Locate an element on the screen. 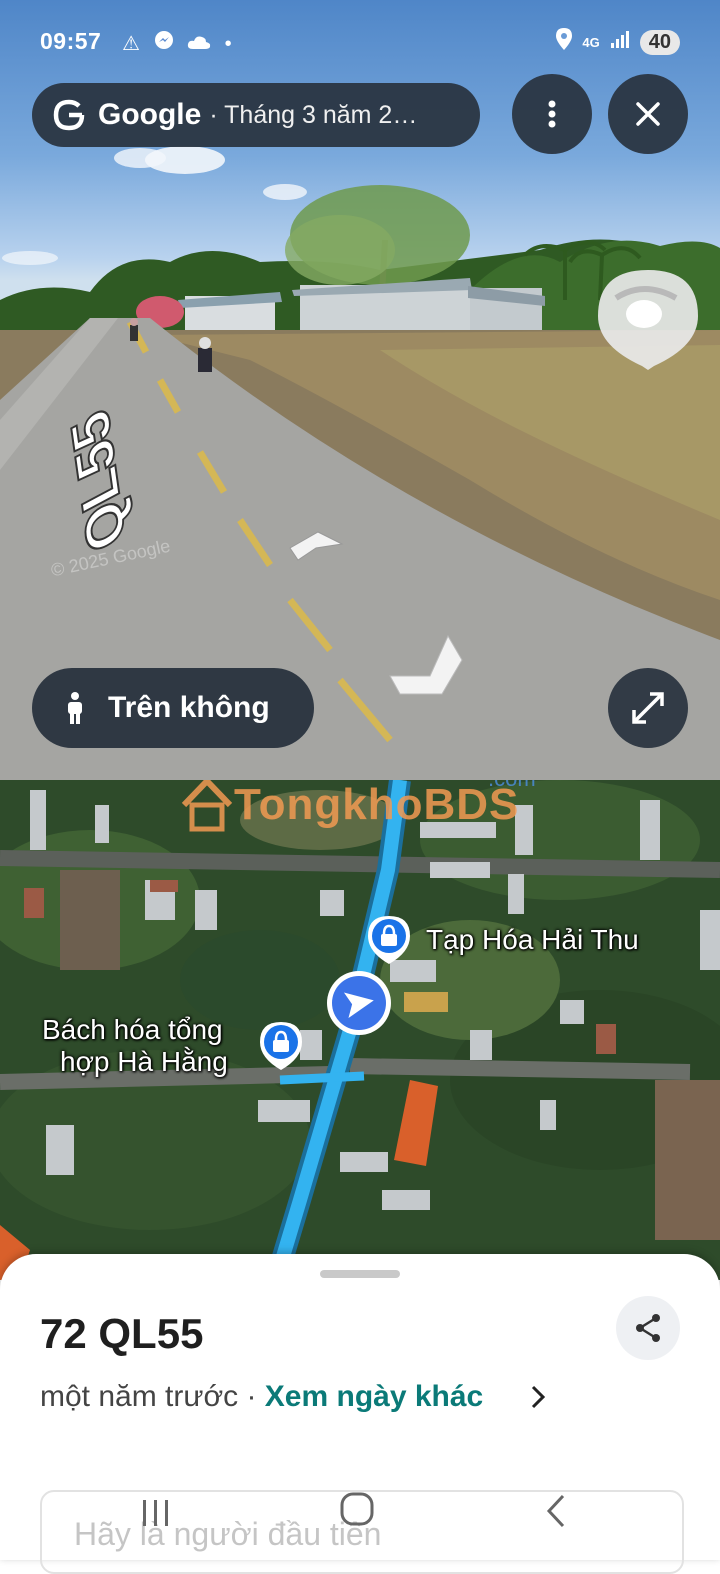  home-icon is located at coordinates (357, 1509).